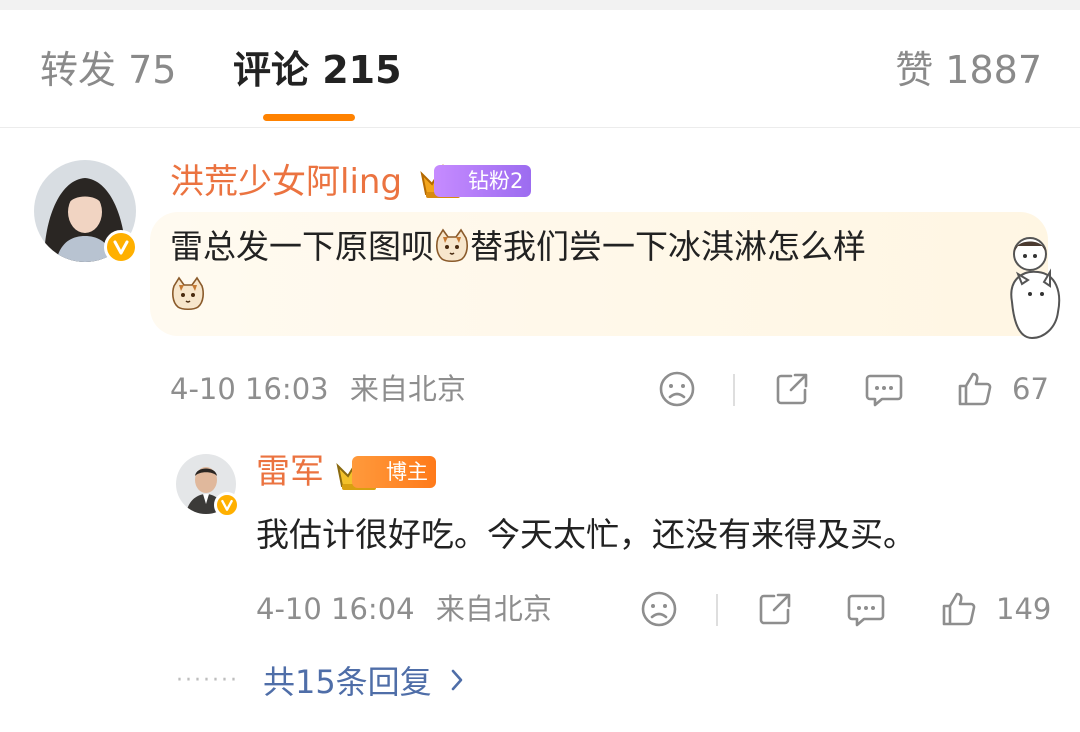 Image resolution: width=1080 pixels, height=732 pixels. Describe the element at coordinates (1024, 609) in the screenshot. I see `like-count: 149` at that location.